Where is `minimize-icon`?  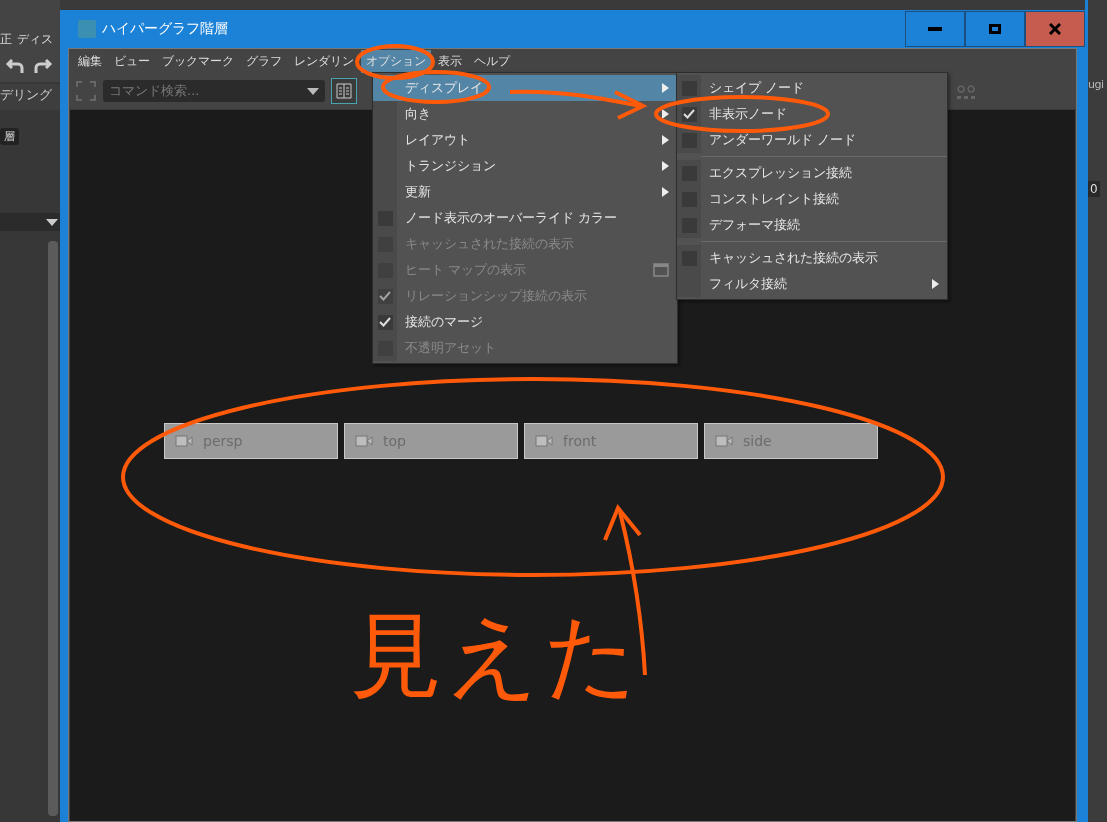
minimize-icon is located at coordinates (935, 29).